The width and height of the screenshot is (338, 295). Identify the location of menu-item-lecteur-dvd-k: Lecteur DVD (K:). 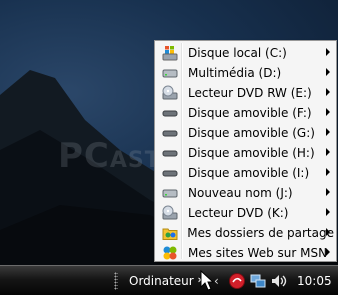
(245, 213).